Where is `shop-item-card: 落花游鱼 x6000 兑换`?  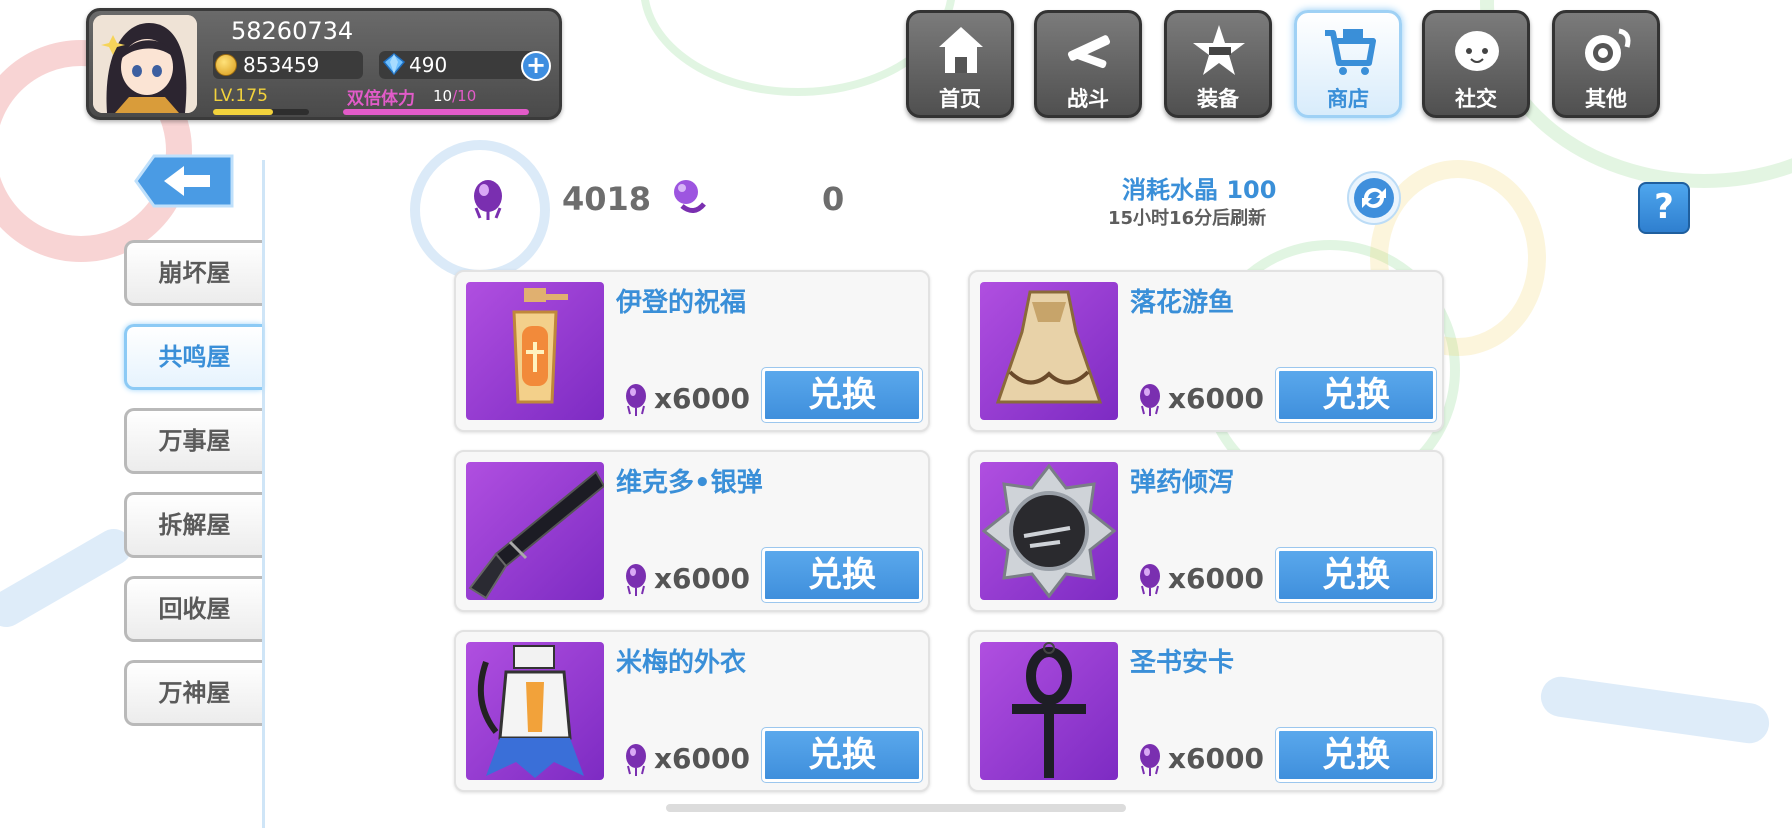 shop-item-card: 落花游鱼 x6000 兑换 is located at coordinates (1206, 351).